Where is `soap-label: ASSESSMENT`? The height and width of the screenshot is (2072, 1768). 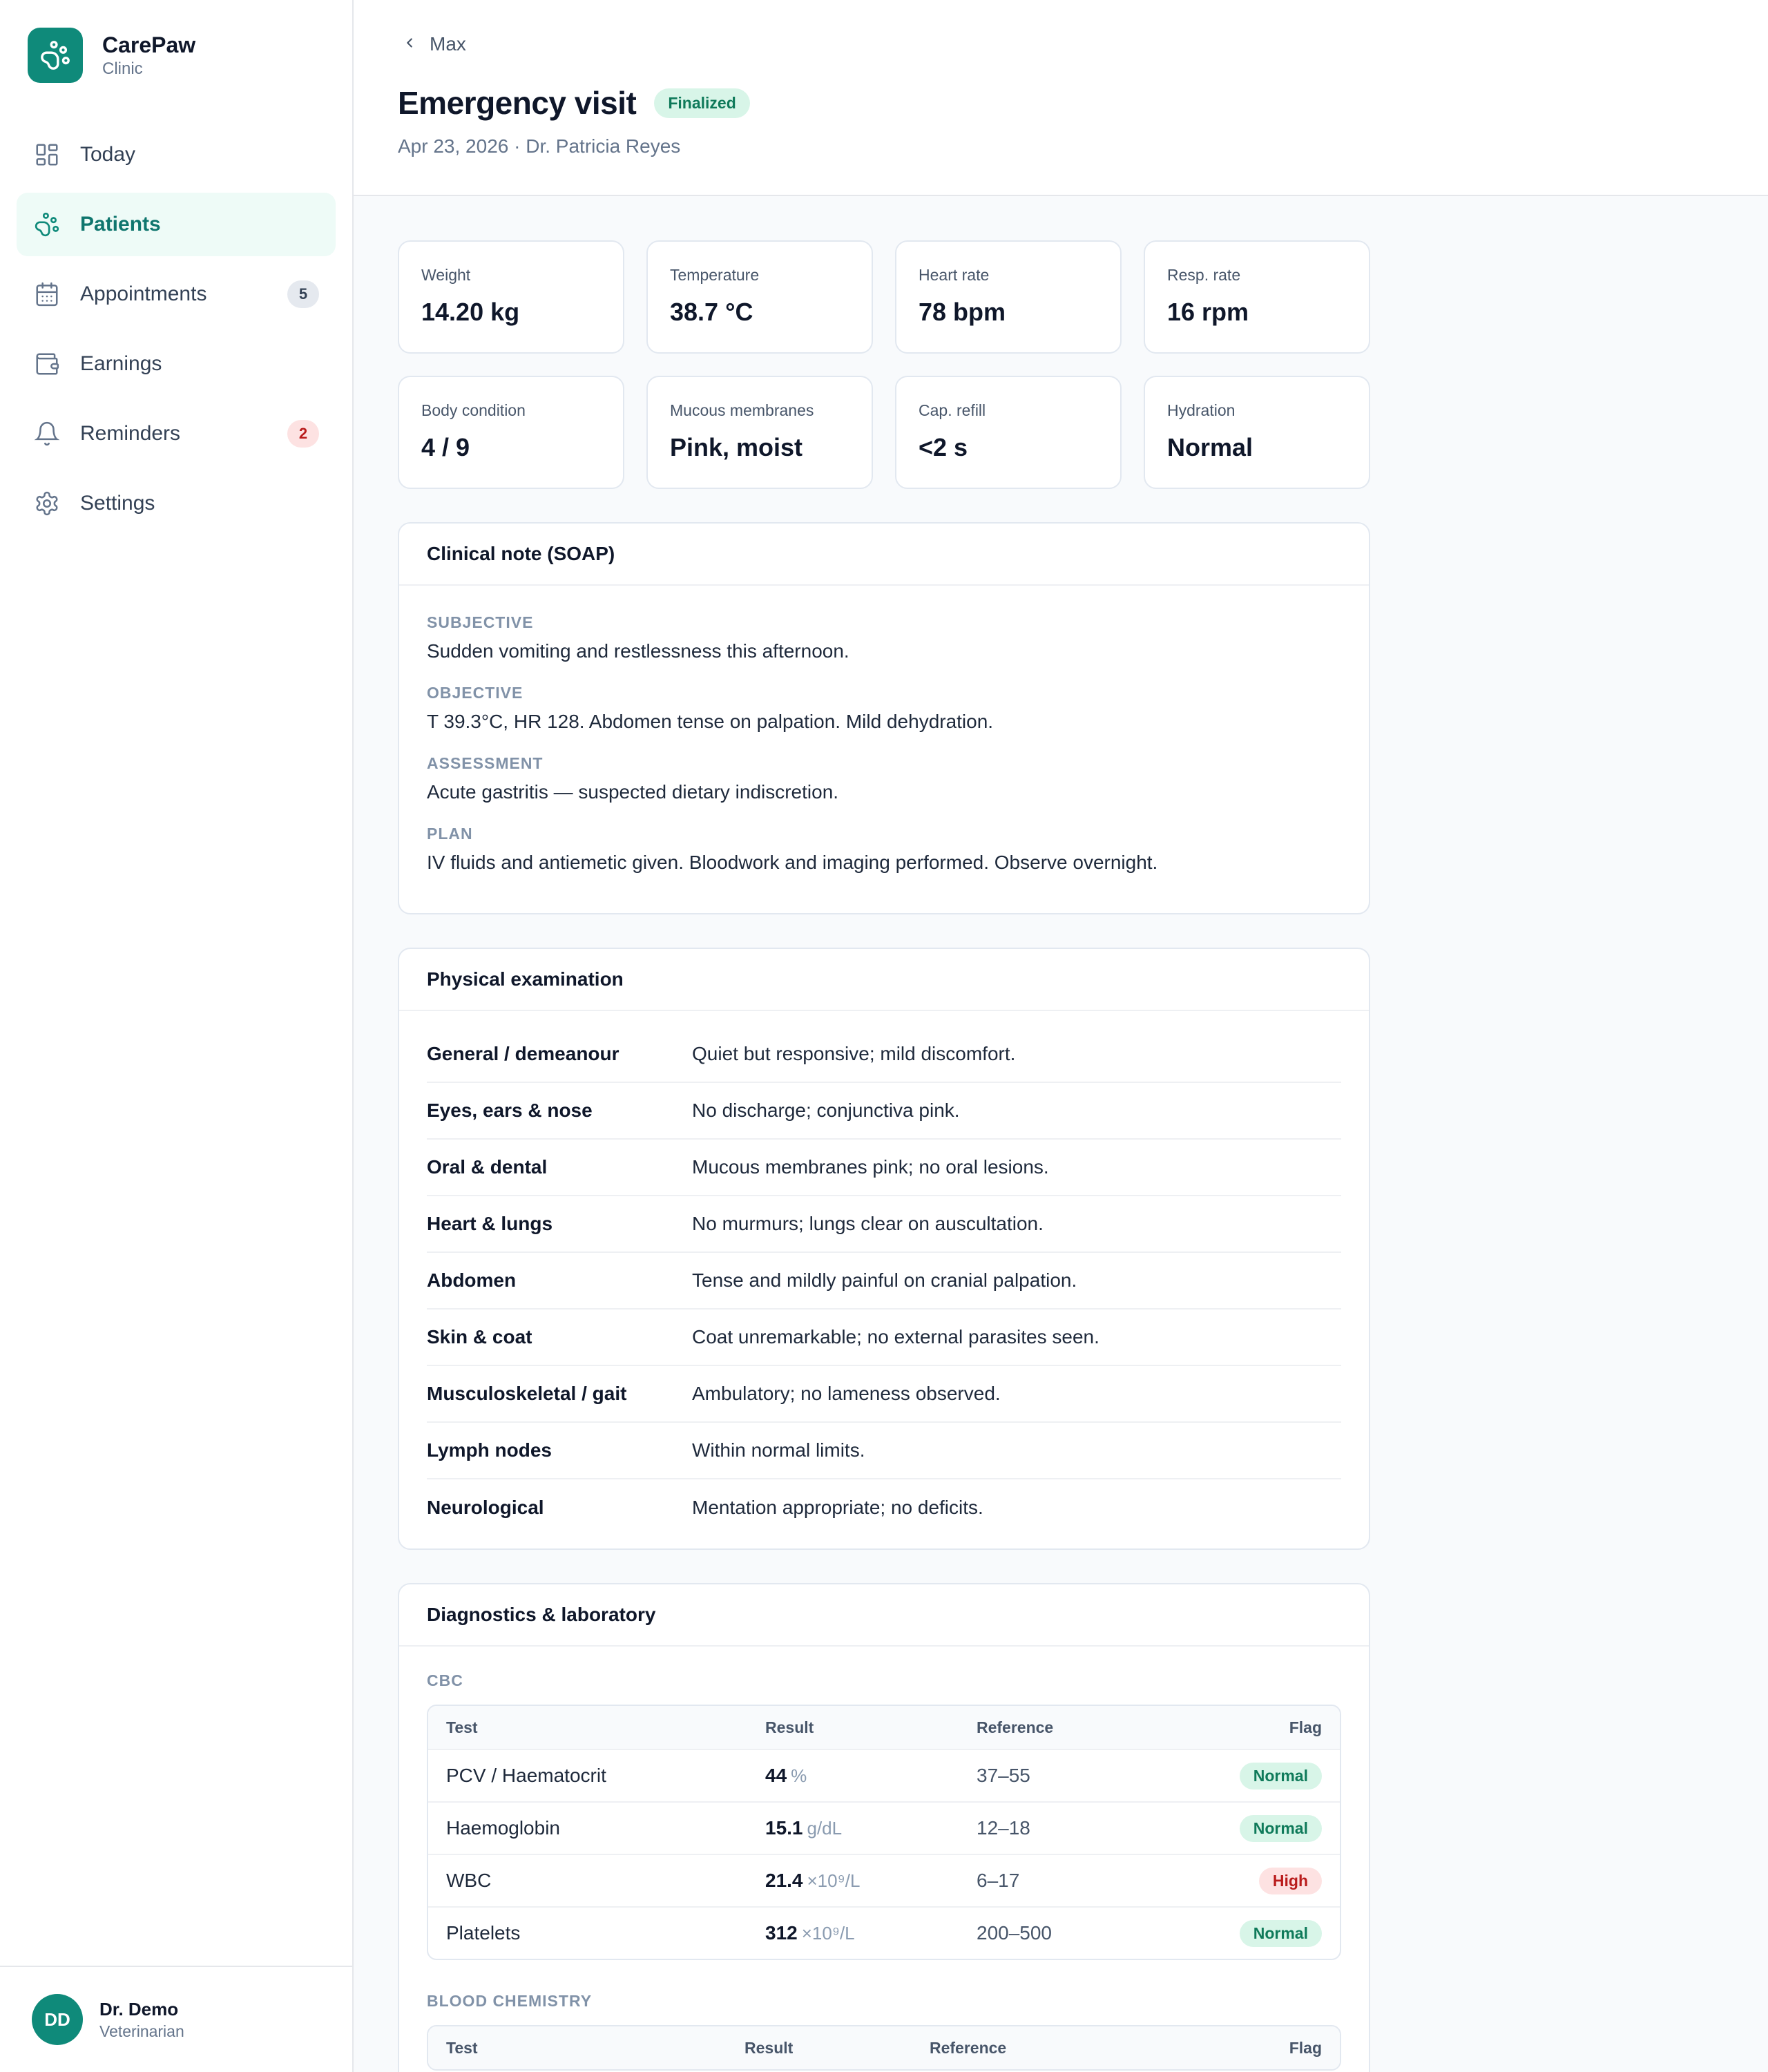
soap-label: ASSESSMENT is located at coordinates (486, 763).